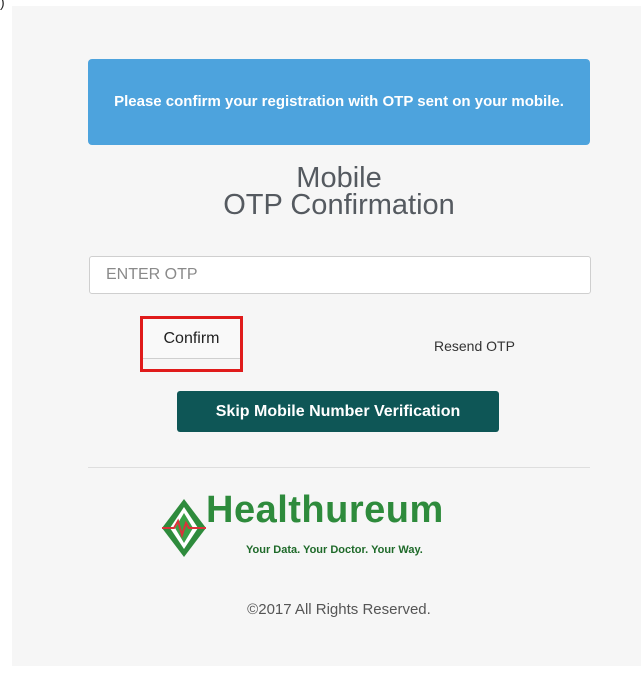  Describe the element at coordinates (339, 205) in the screenshot. I see `title-line-2: OTP Confirmation` at that location.